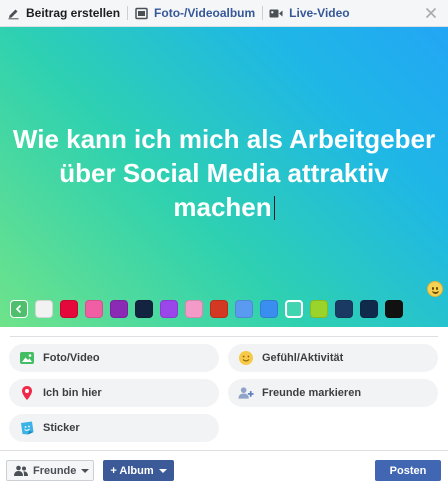  Describe the element at coordinates (55, 470) in the screenshot. I see `audience-label: Freunde` at that location.